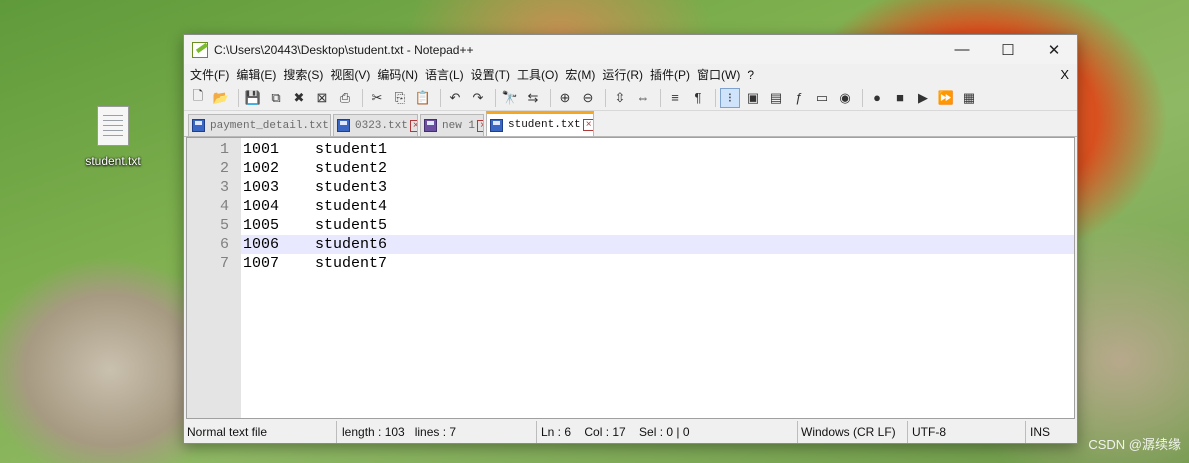 Image resolution: width=1189 pixels, height=463 pixels. Describe the element at coordinates (647, 225) in the screenshot. I see `editor-line: 5 1005 student5` at that location.